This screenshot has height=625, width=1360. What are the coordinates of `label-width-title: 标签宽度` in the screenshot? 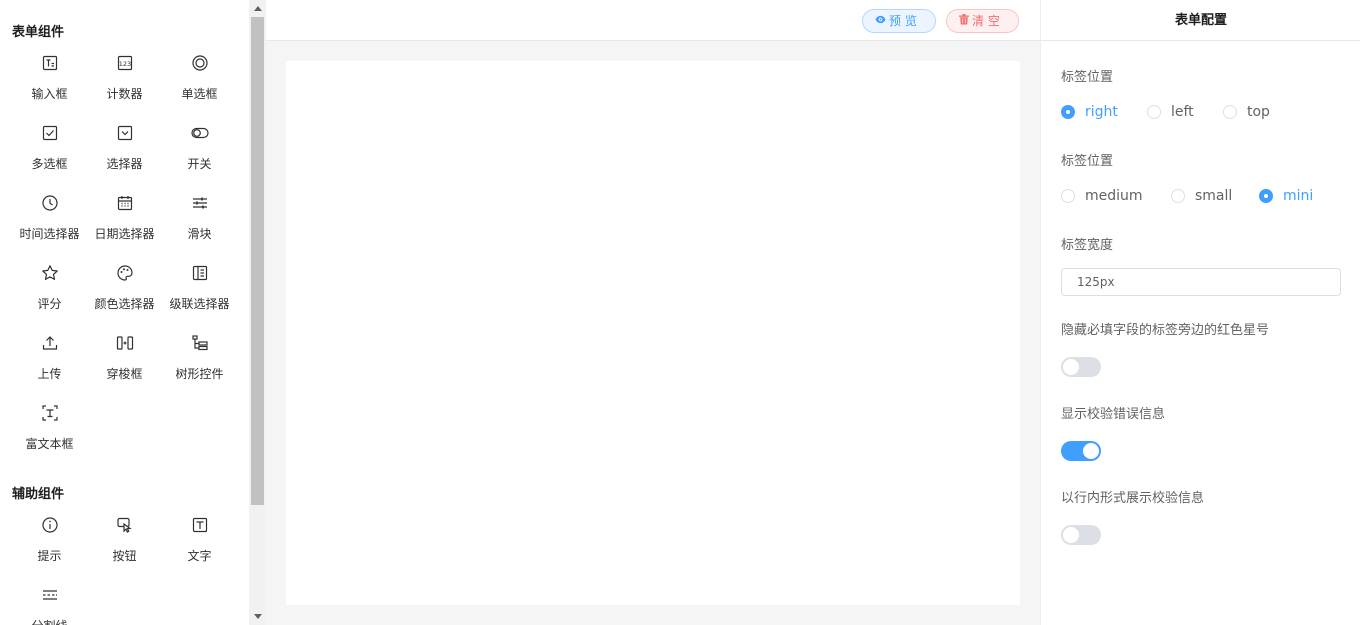 It's located at (1087, 245).